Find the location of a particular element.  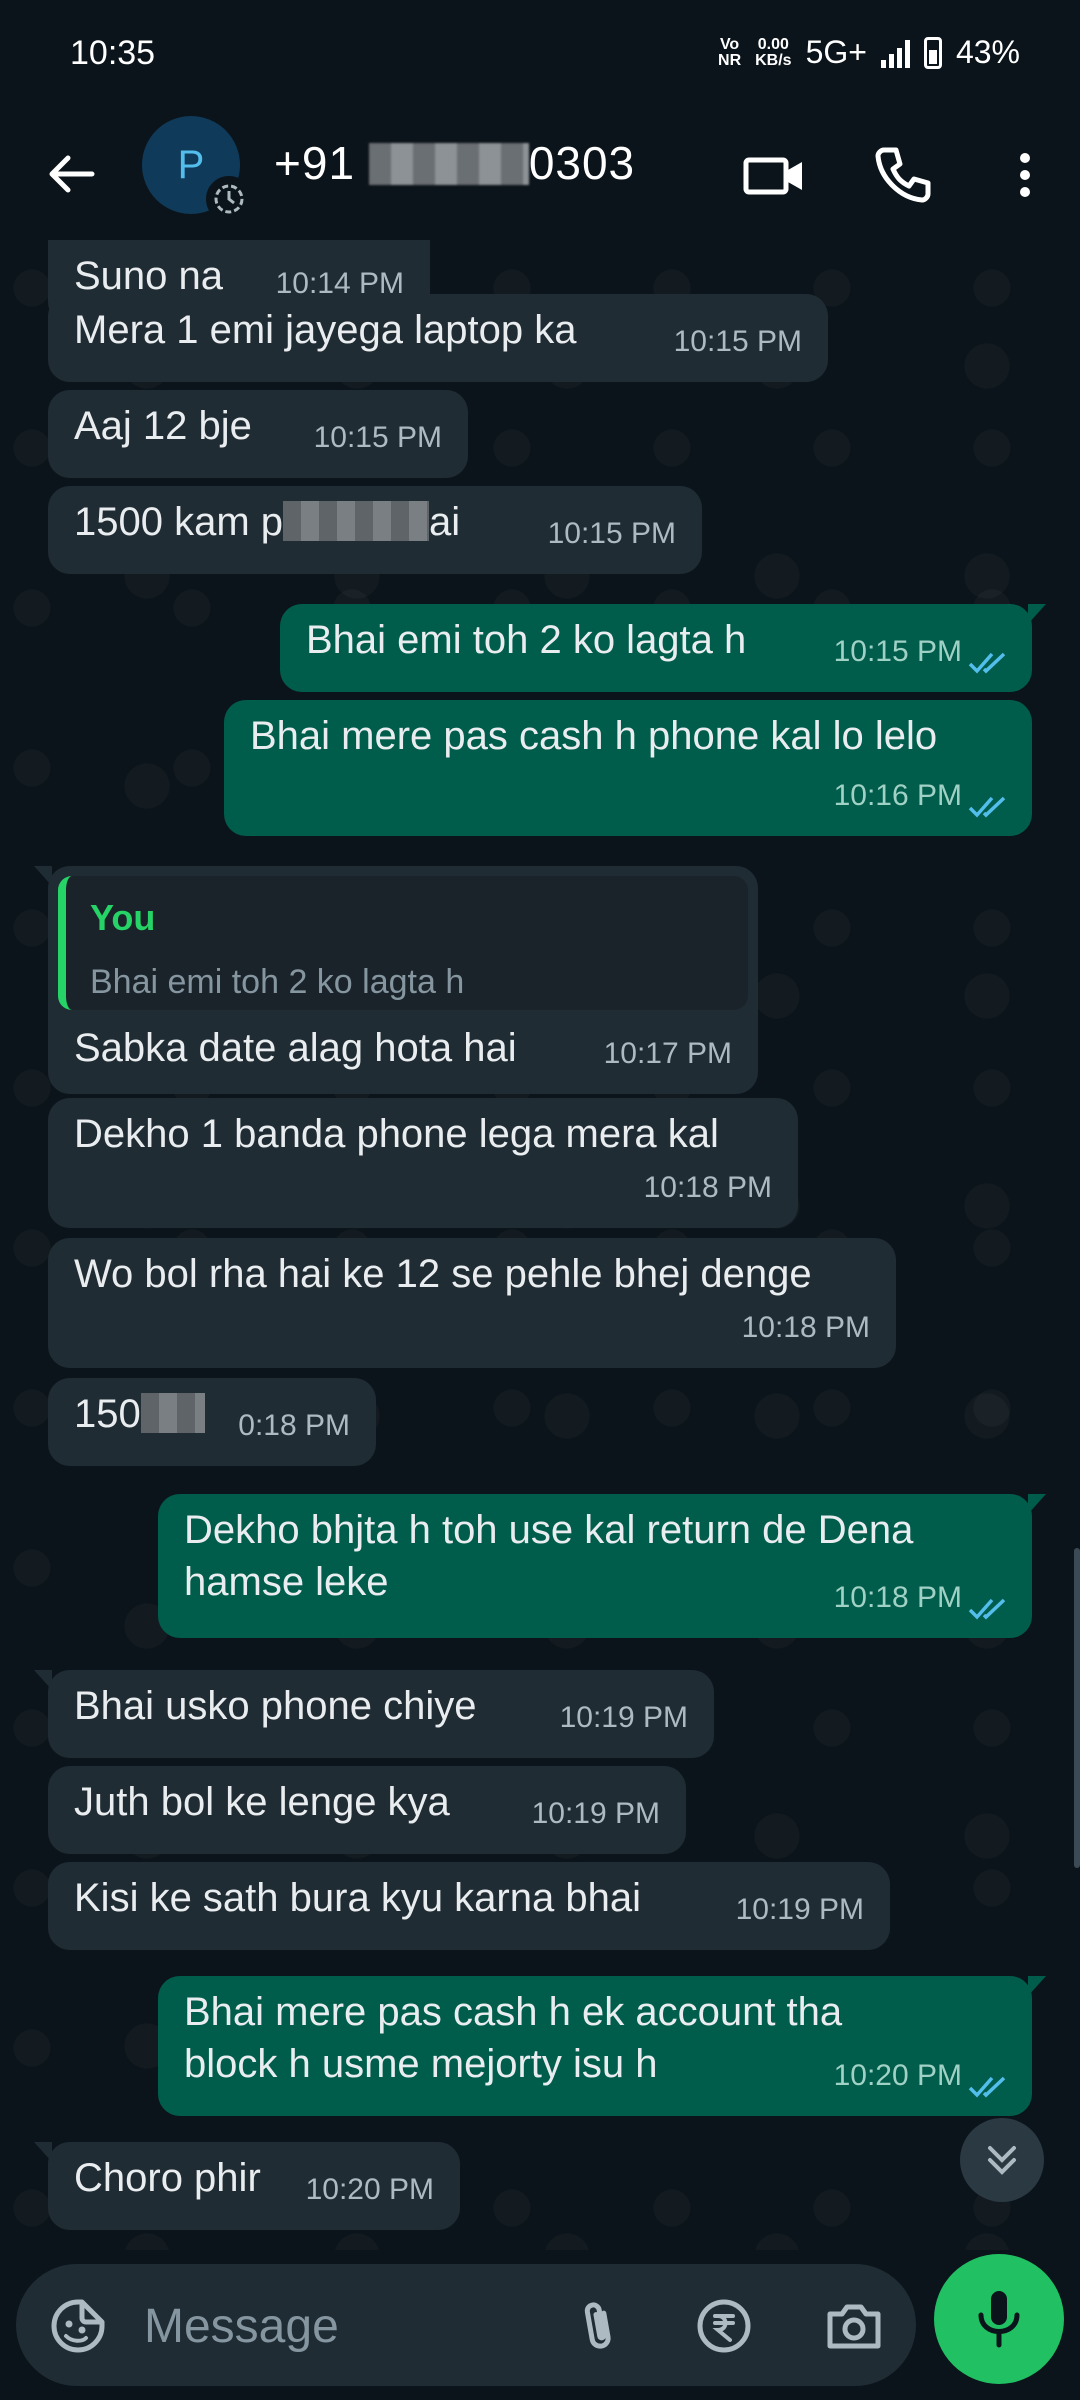

quoted-message: You Bhai emi toh 2 ko lagta h is located at coordinates (403, 943).